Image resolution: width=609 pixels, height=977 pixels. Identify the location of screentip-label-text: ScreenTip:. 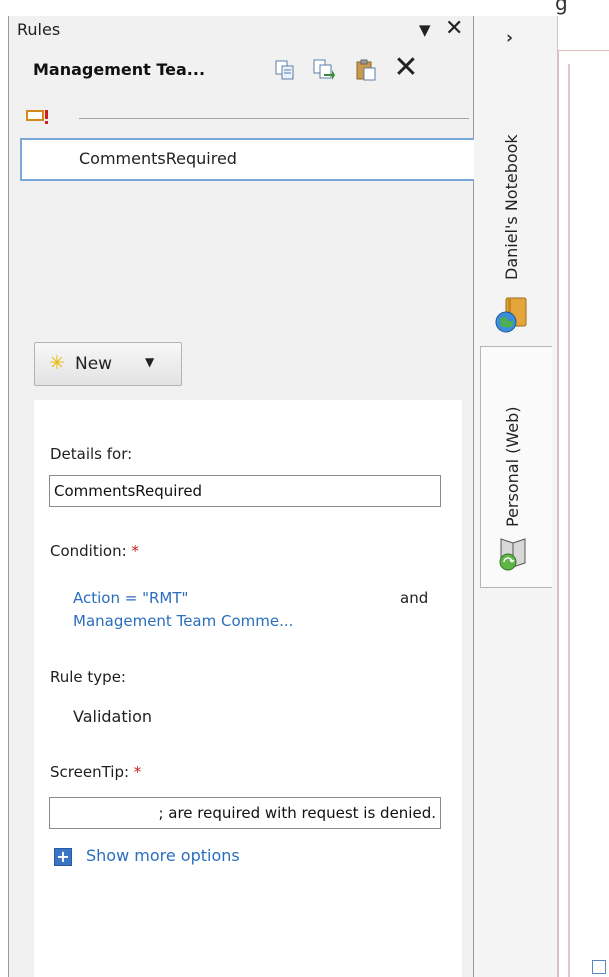
(90, 772).